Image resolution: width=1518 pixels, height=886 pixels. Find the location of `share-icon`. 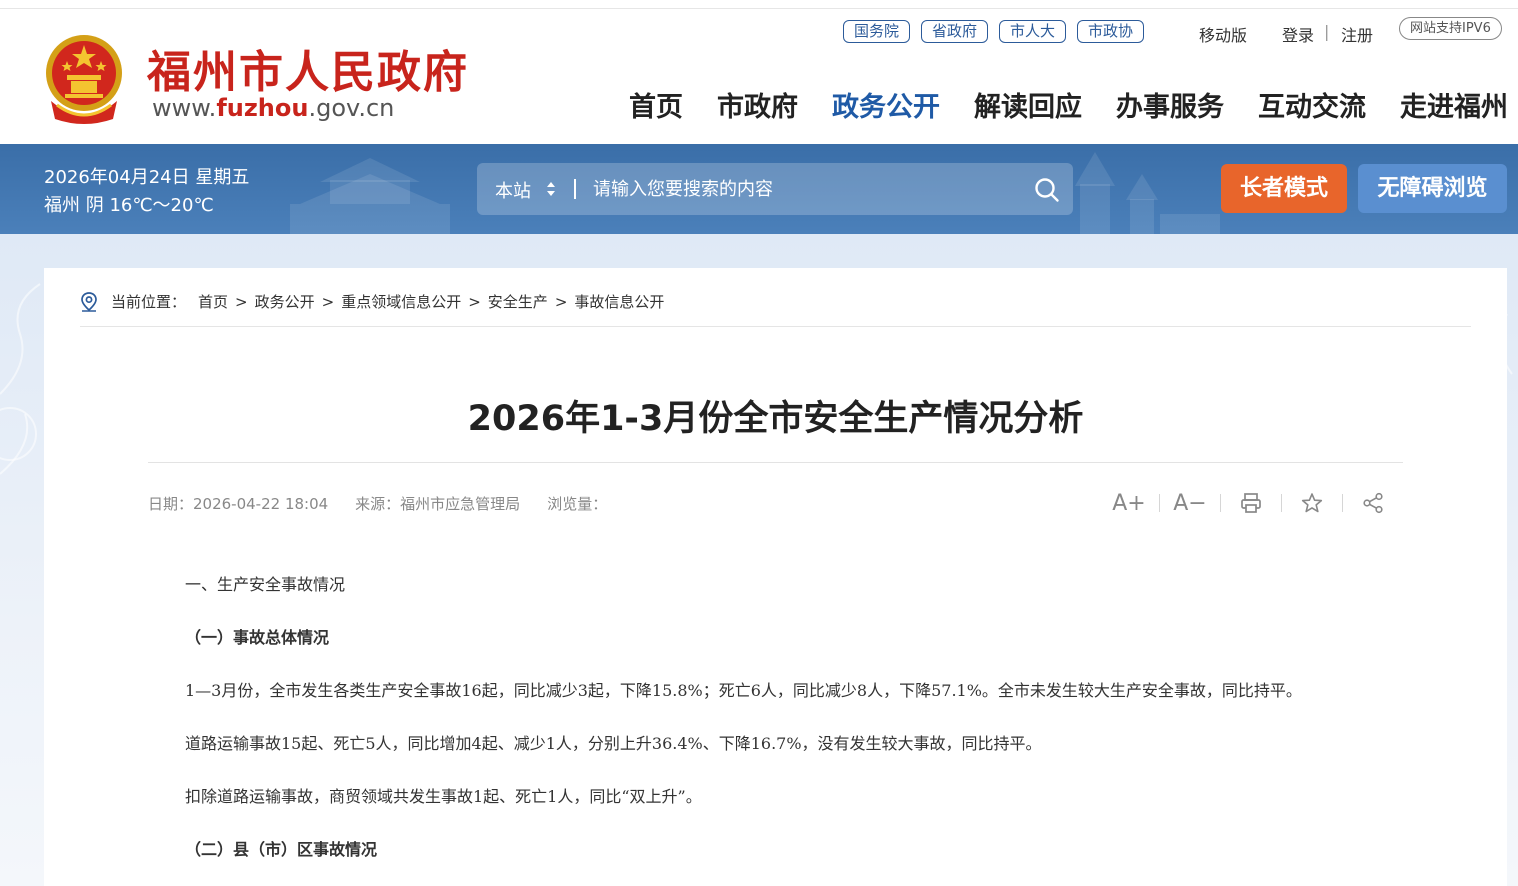

share-icon is located at coordinates (1373, 503).